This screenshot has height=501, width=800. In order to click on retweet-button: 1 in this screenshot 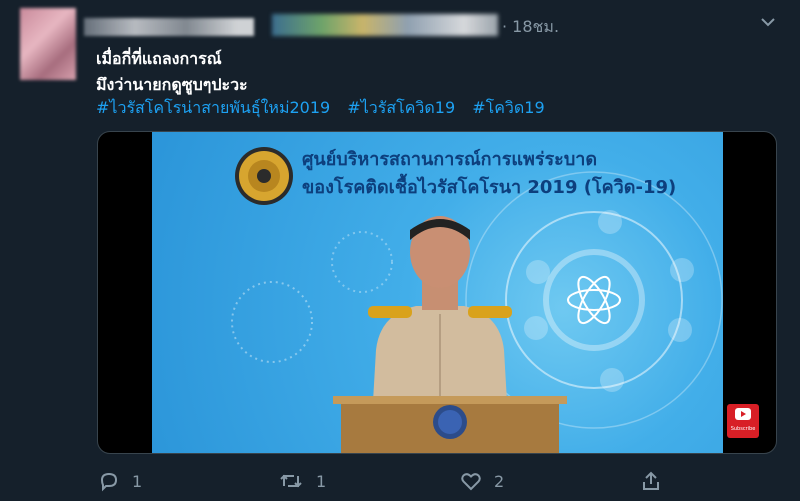, I will do `click(302, 481)`.